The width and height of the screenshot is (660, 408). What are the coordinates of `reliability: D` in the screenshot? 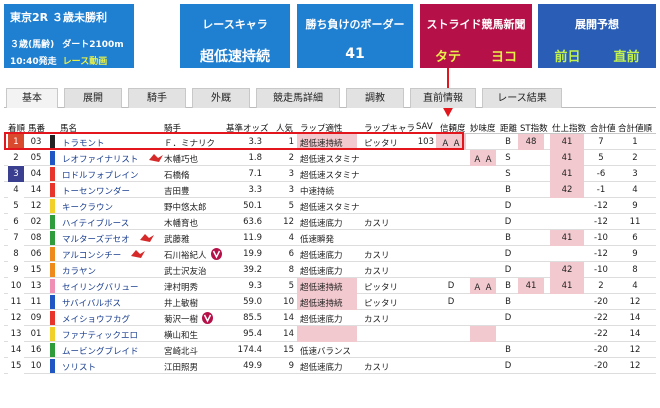 It's located at (451, 302).